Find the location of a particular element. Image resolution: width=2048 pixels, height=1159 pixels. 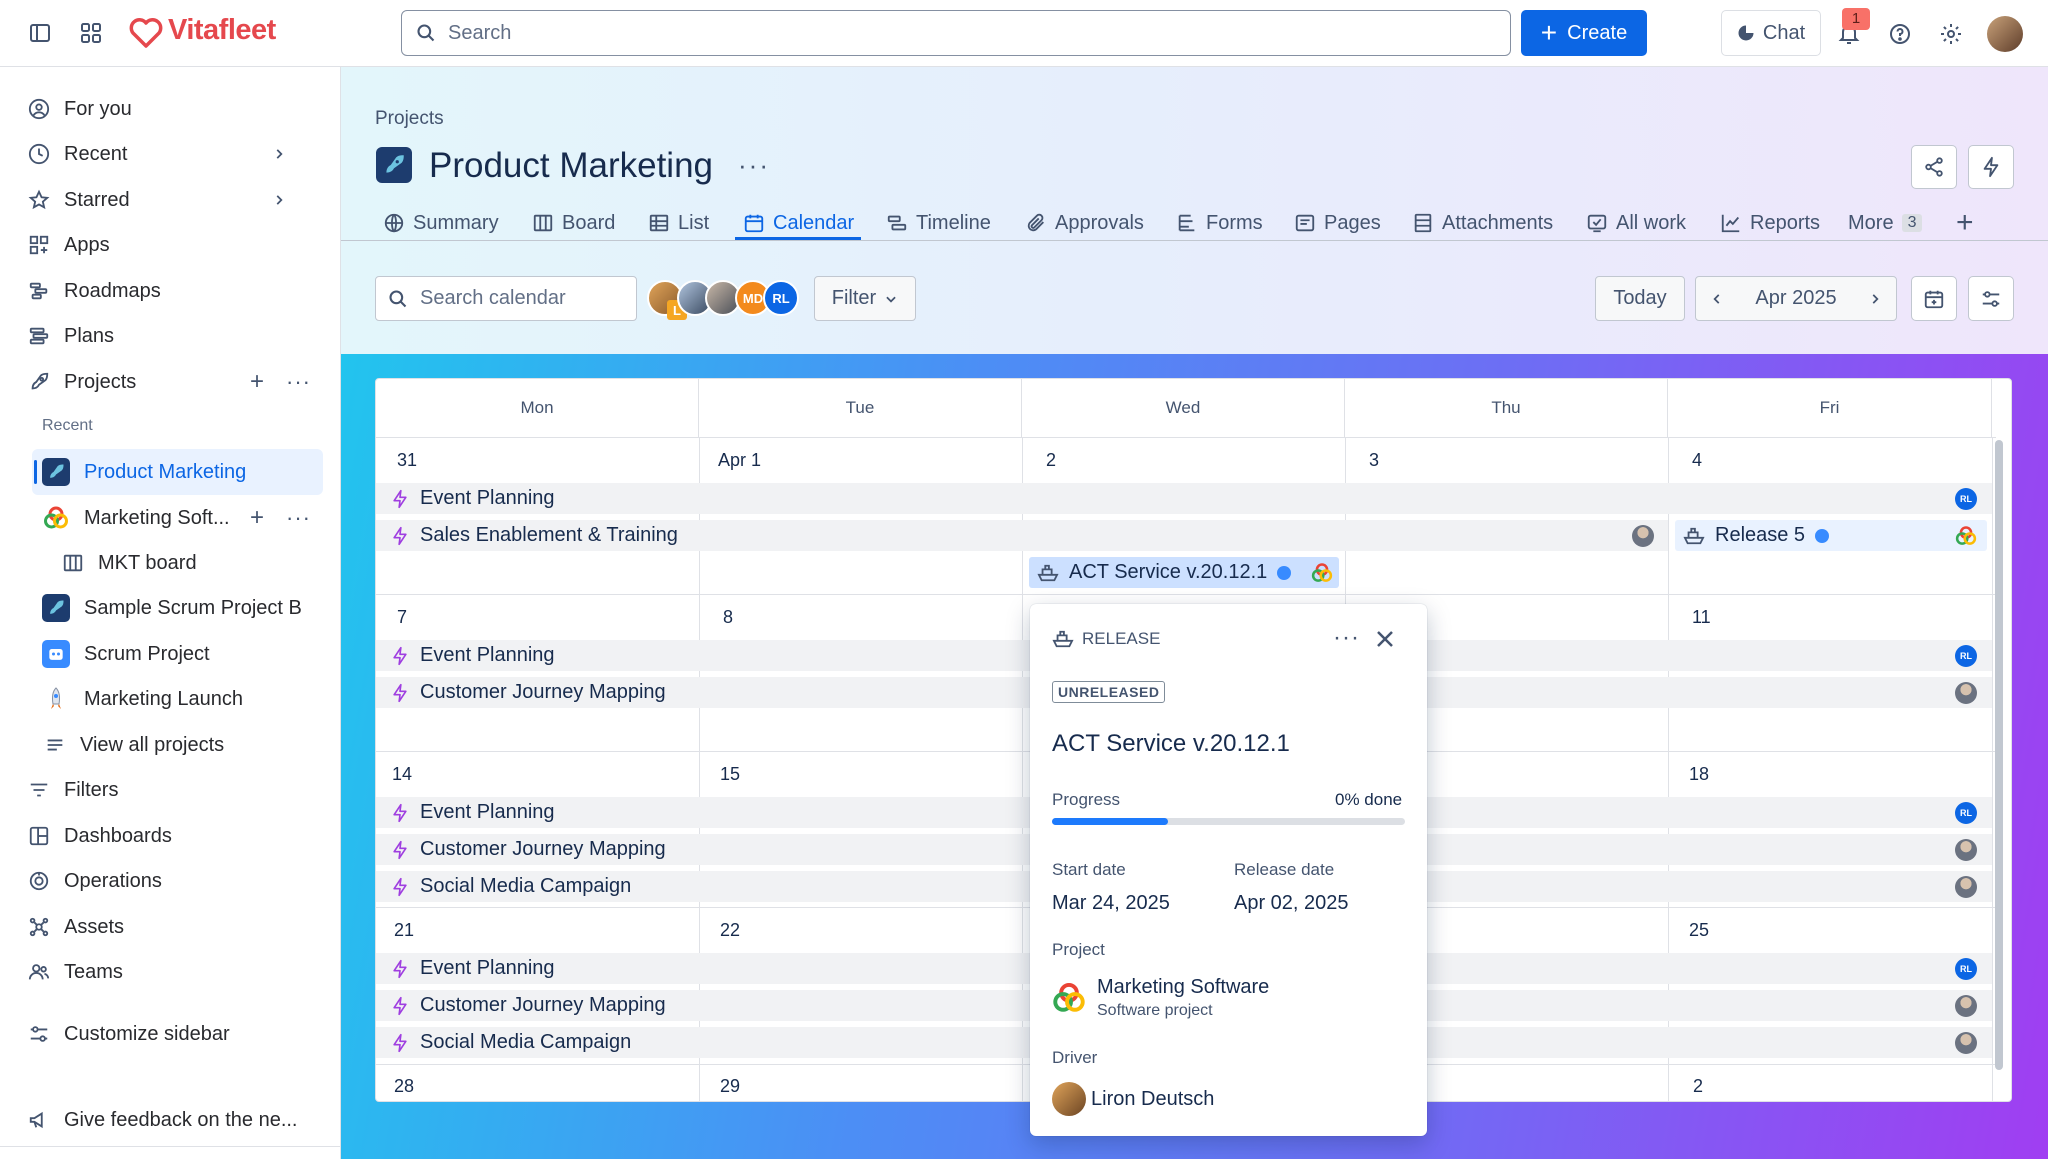

release-bar: Release 5 is located at coordinates (1831, 535).